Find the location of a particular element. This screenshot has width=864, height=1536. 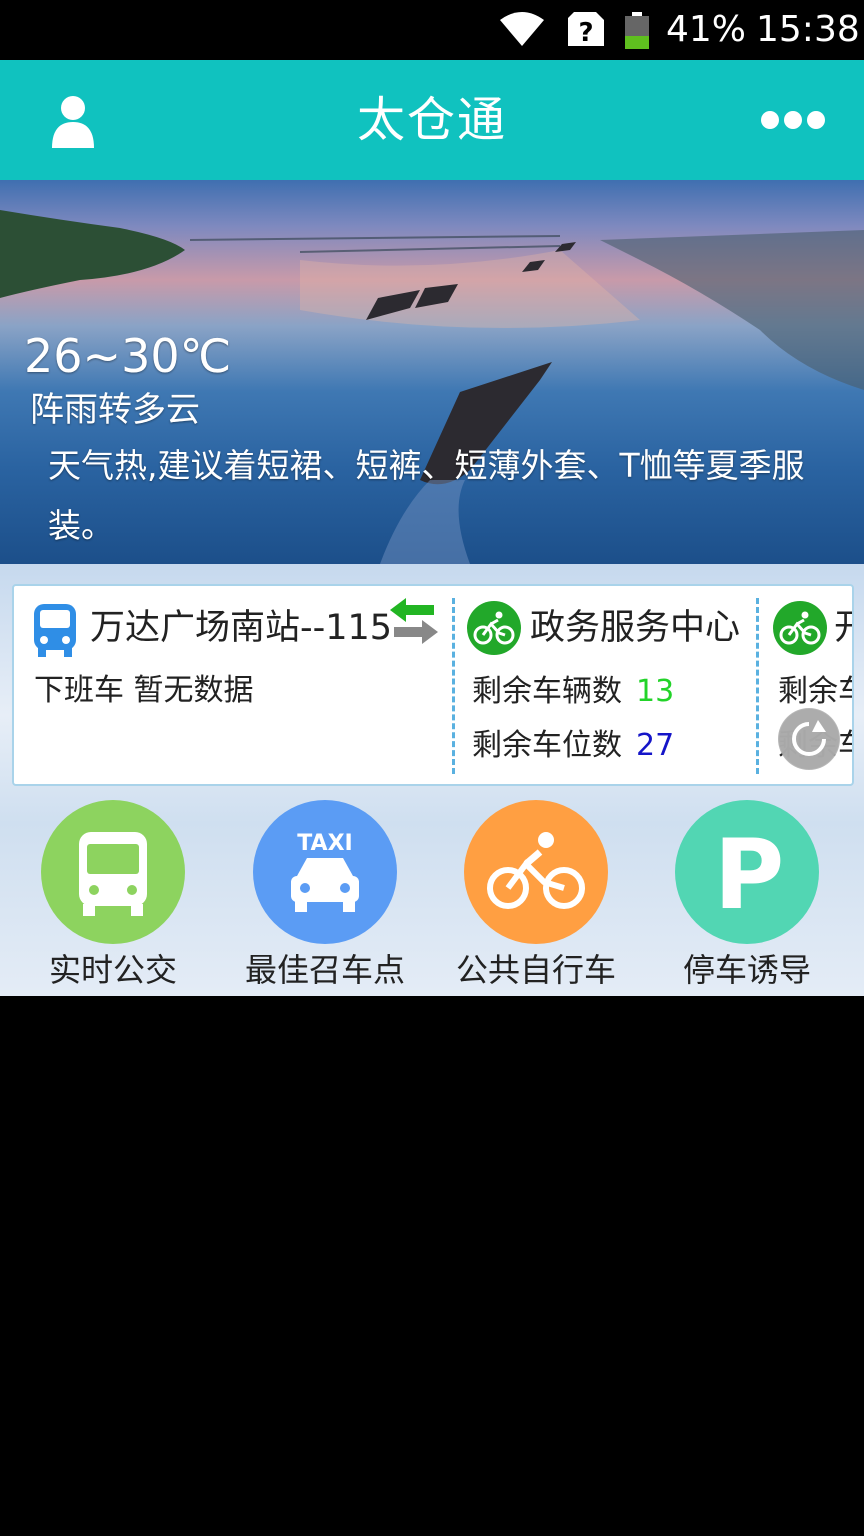

temperature-range: 26~30℃ is located at coordinates (128, 356).